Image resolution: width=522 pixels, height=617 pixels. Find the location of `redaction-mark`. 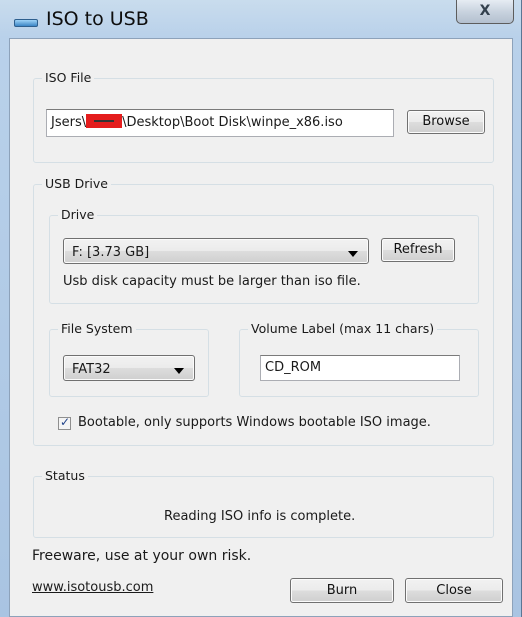

redaction-mark is located at coordinates (104, 121).